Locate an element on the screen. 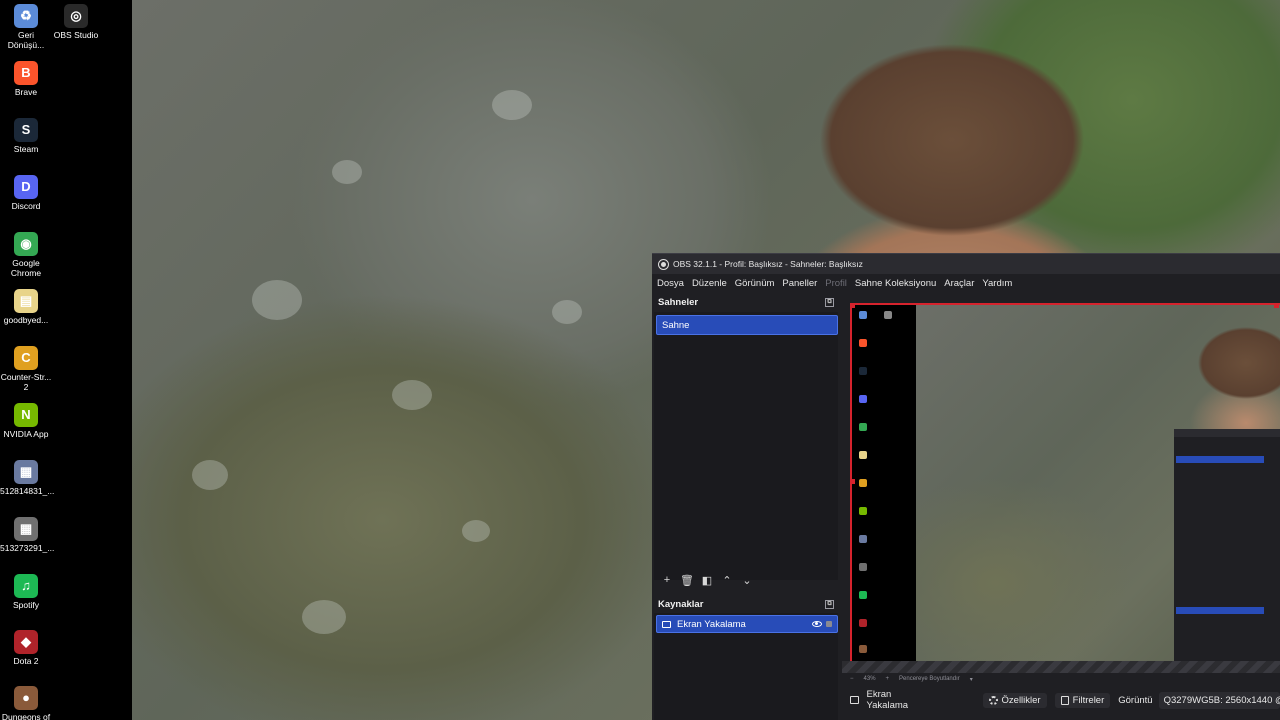  dota-icon: ◆ is located at coordinates (26, 642).